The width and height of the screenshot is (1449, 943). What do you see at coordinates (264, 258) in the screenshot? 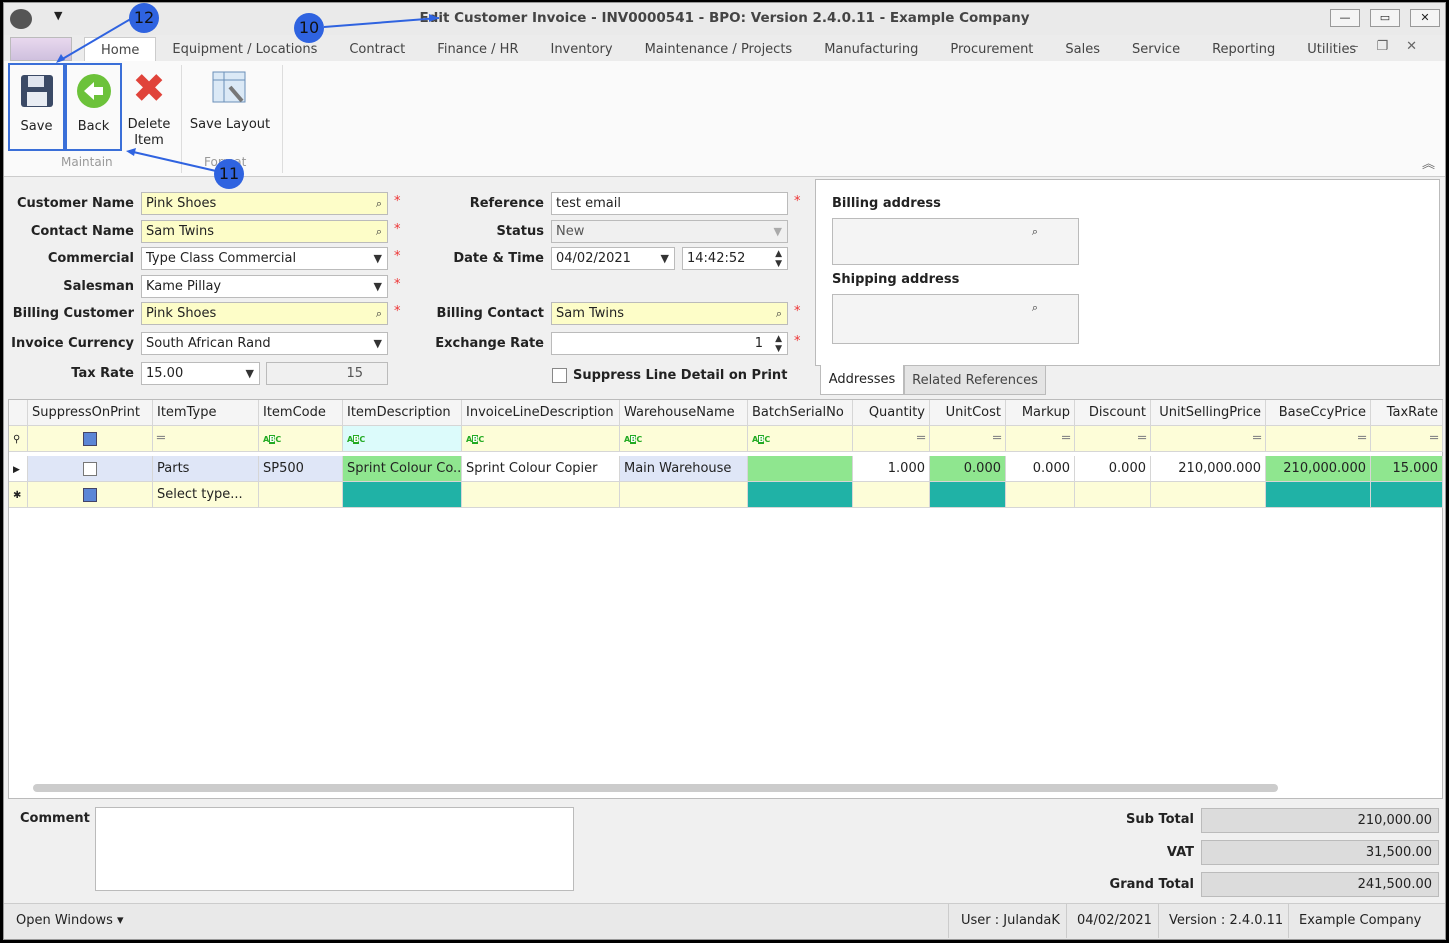
I see `commercial-select: Type Class Commercial ▼` at bounding box center [264, 258].